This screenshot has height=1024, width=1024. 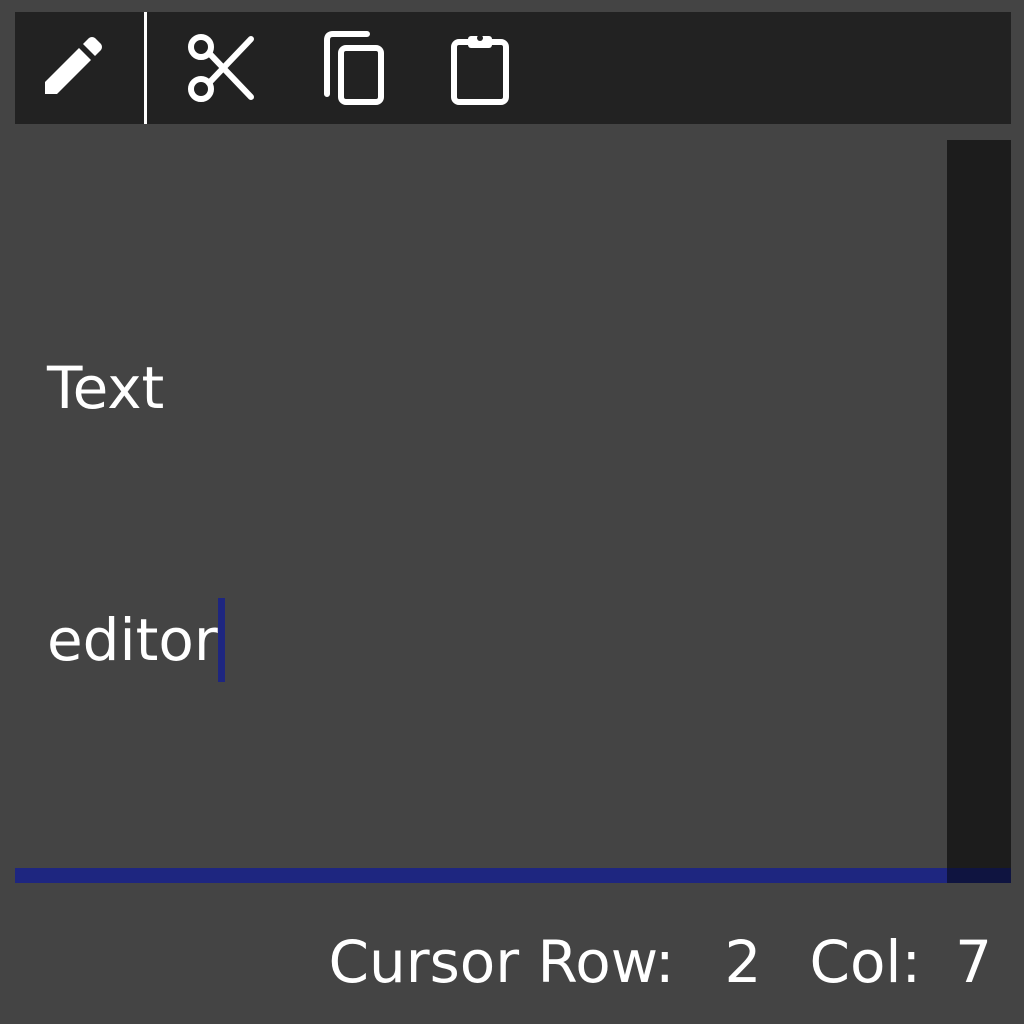 I want to click on line-text: Text, so click(x=106, y=388).